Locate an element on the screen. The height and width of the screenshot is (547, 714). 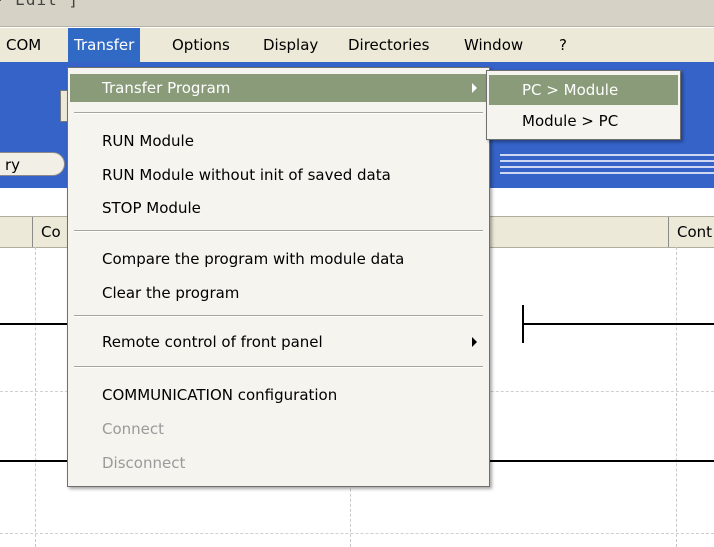
window-title: - Edit ] is located at coordinates (39, 4).